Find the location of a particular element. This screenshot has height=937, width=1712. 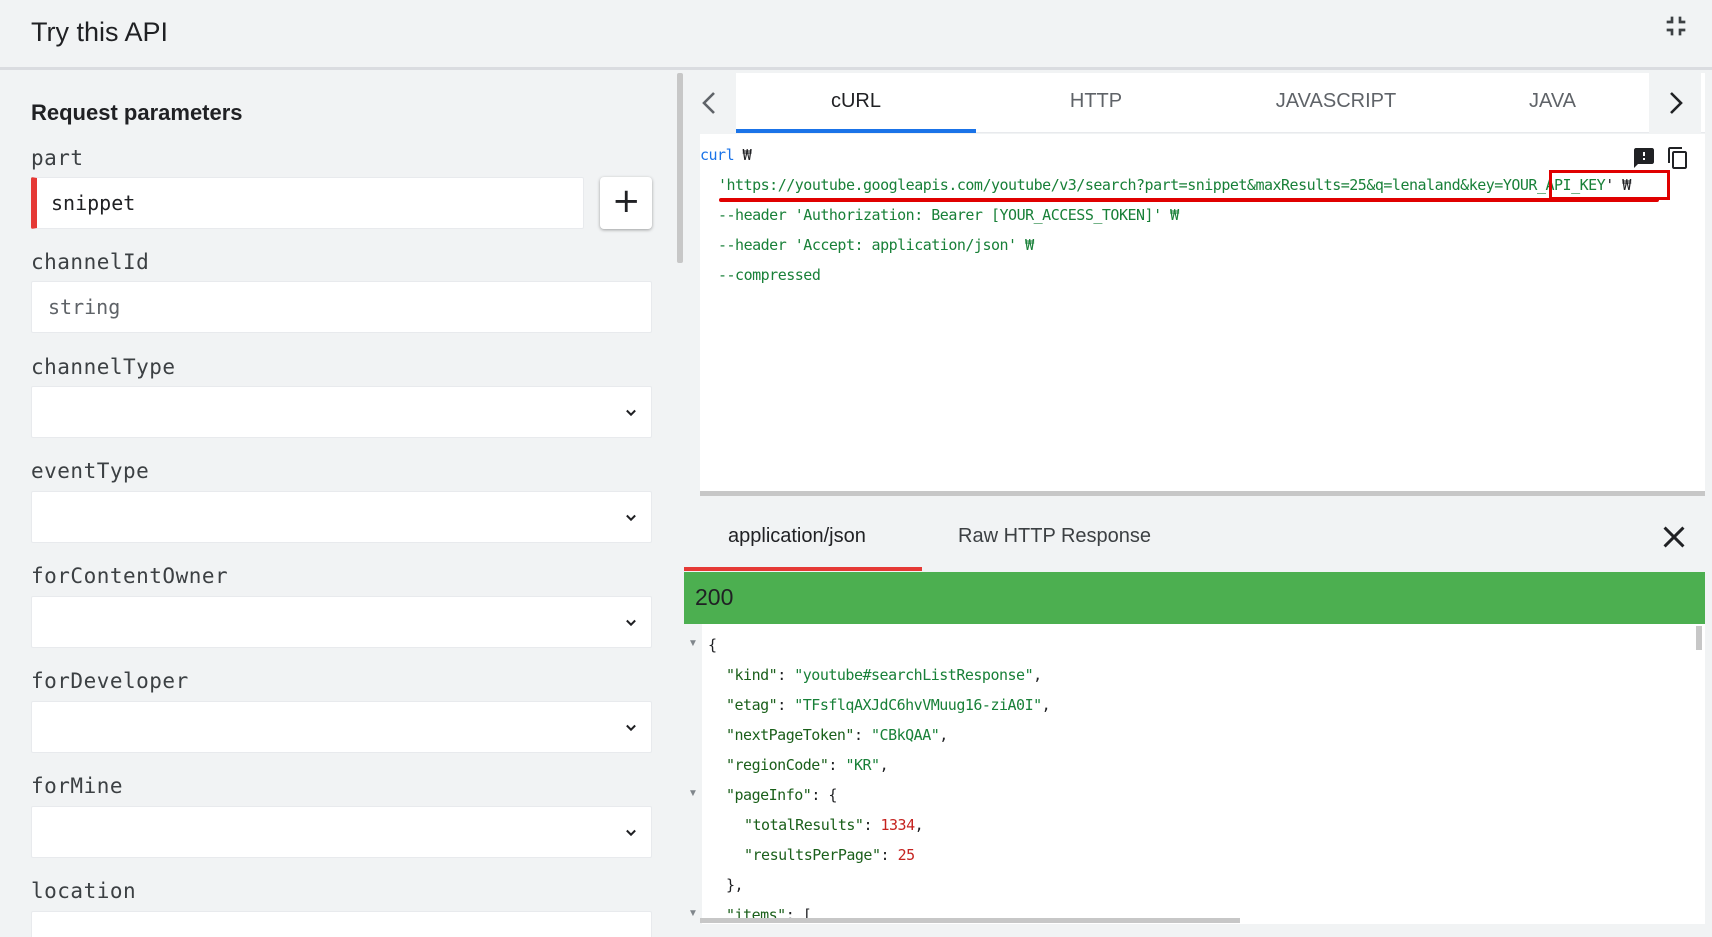

plus-icon: + is located at coordinates (626, 201).